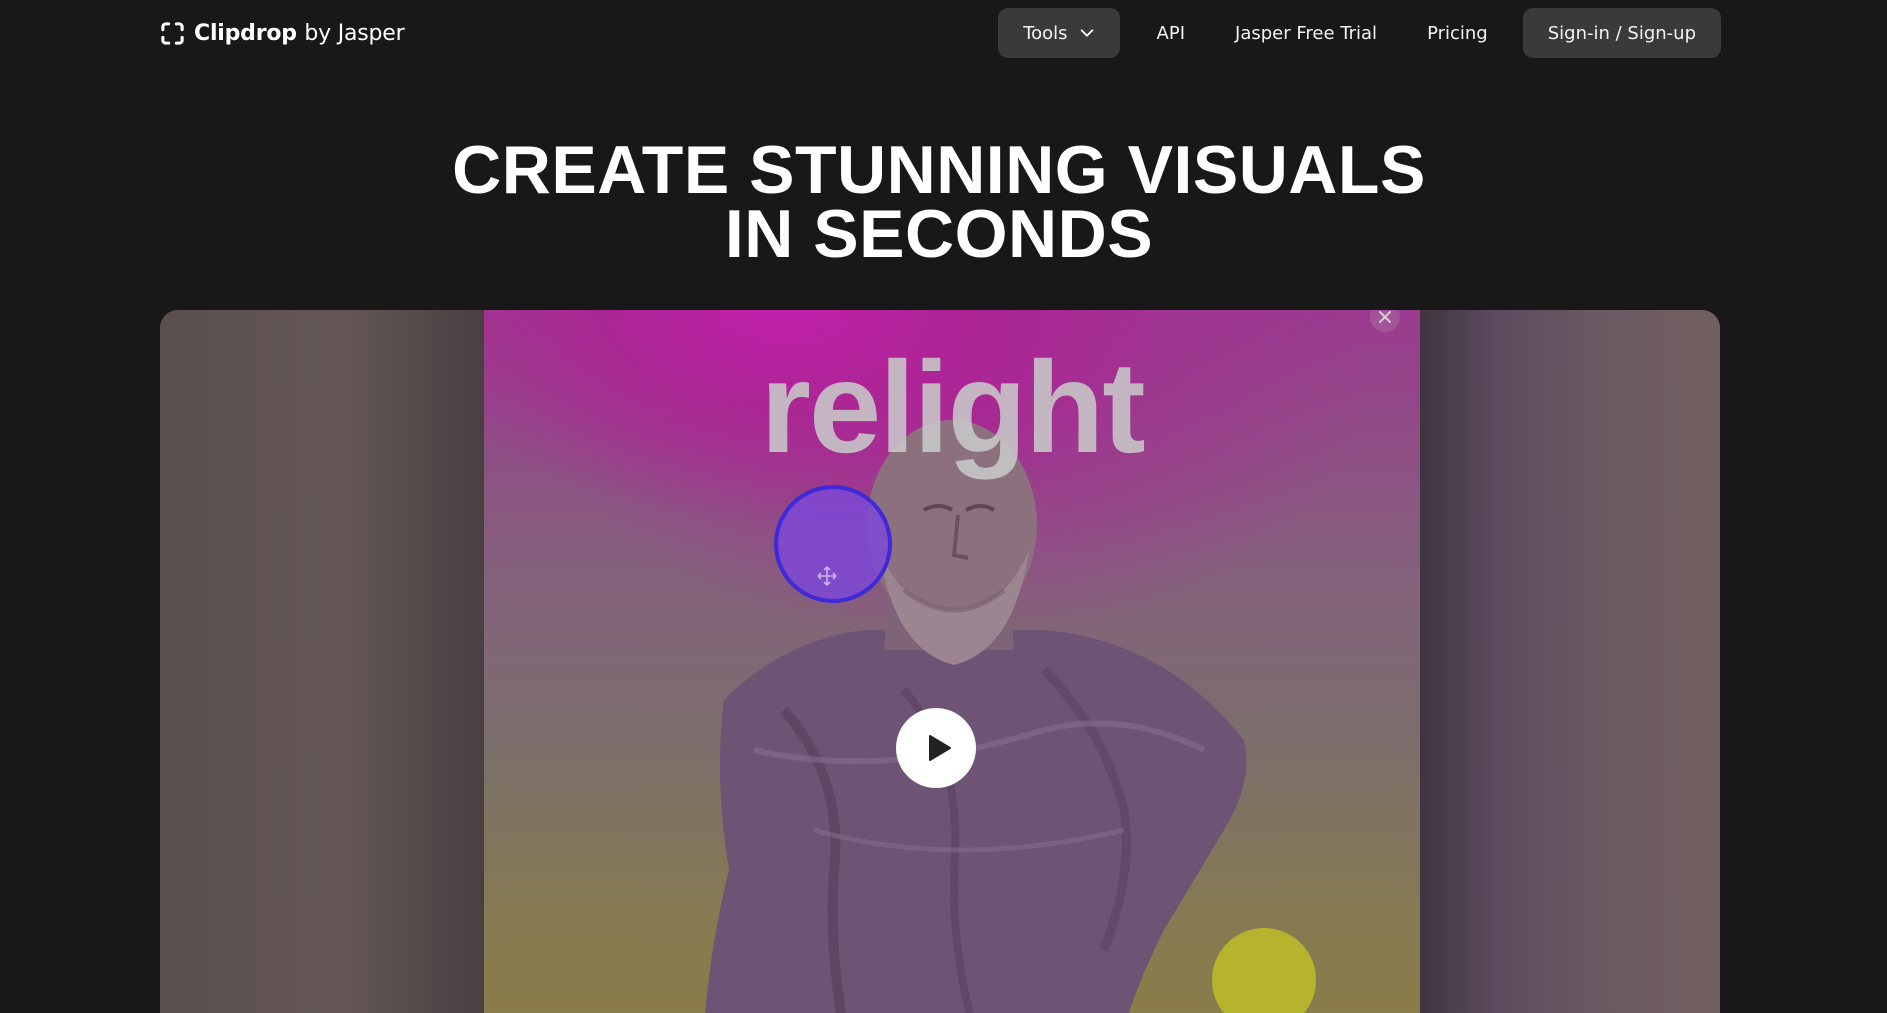 This screenshot has height=1013, width=1887. I want to click on tools-menu-button: Tools, so click(1059, 33).